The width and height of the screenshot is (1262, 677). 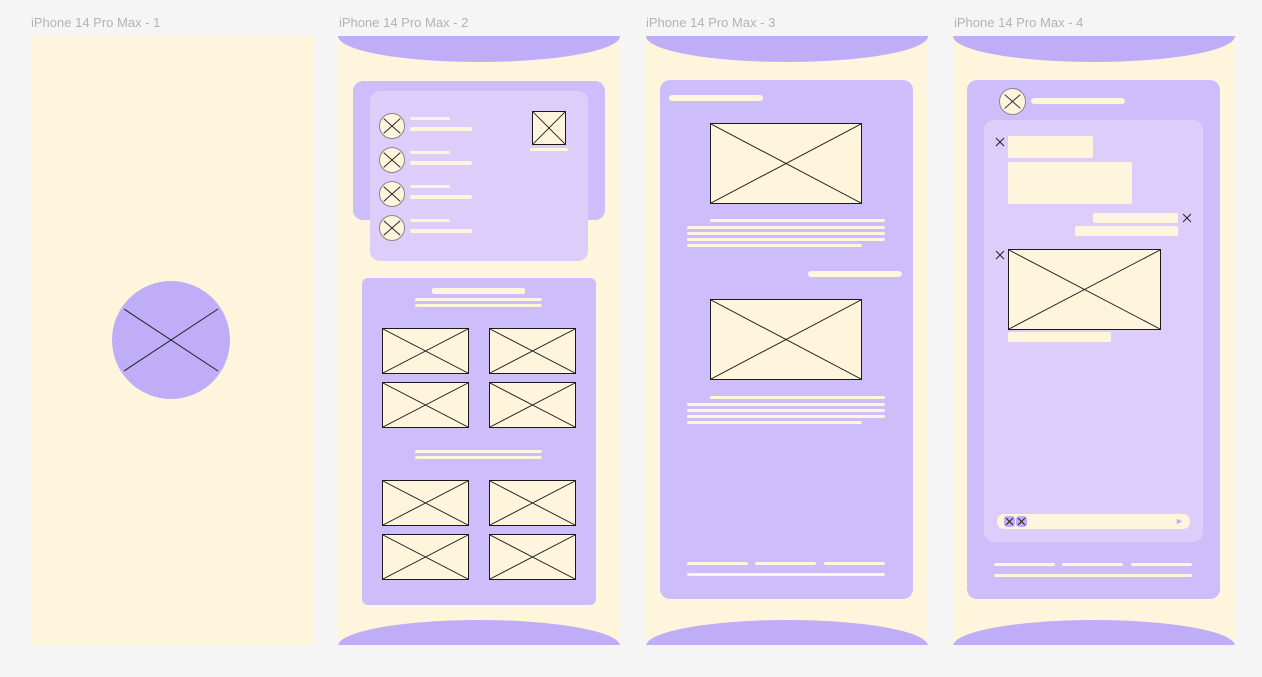 What do you see at coordinates (1012, 101) in the screenshot?
I see `chat-avatar-icon` at bounding box center [1012, 101].